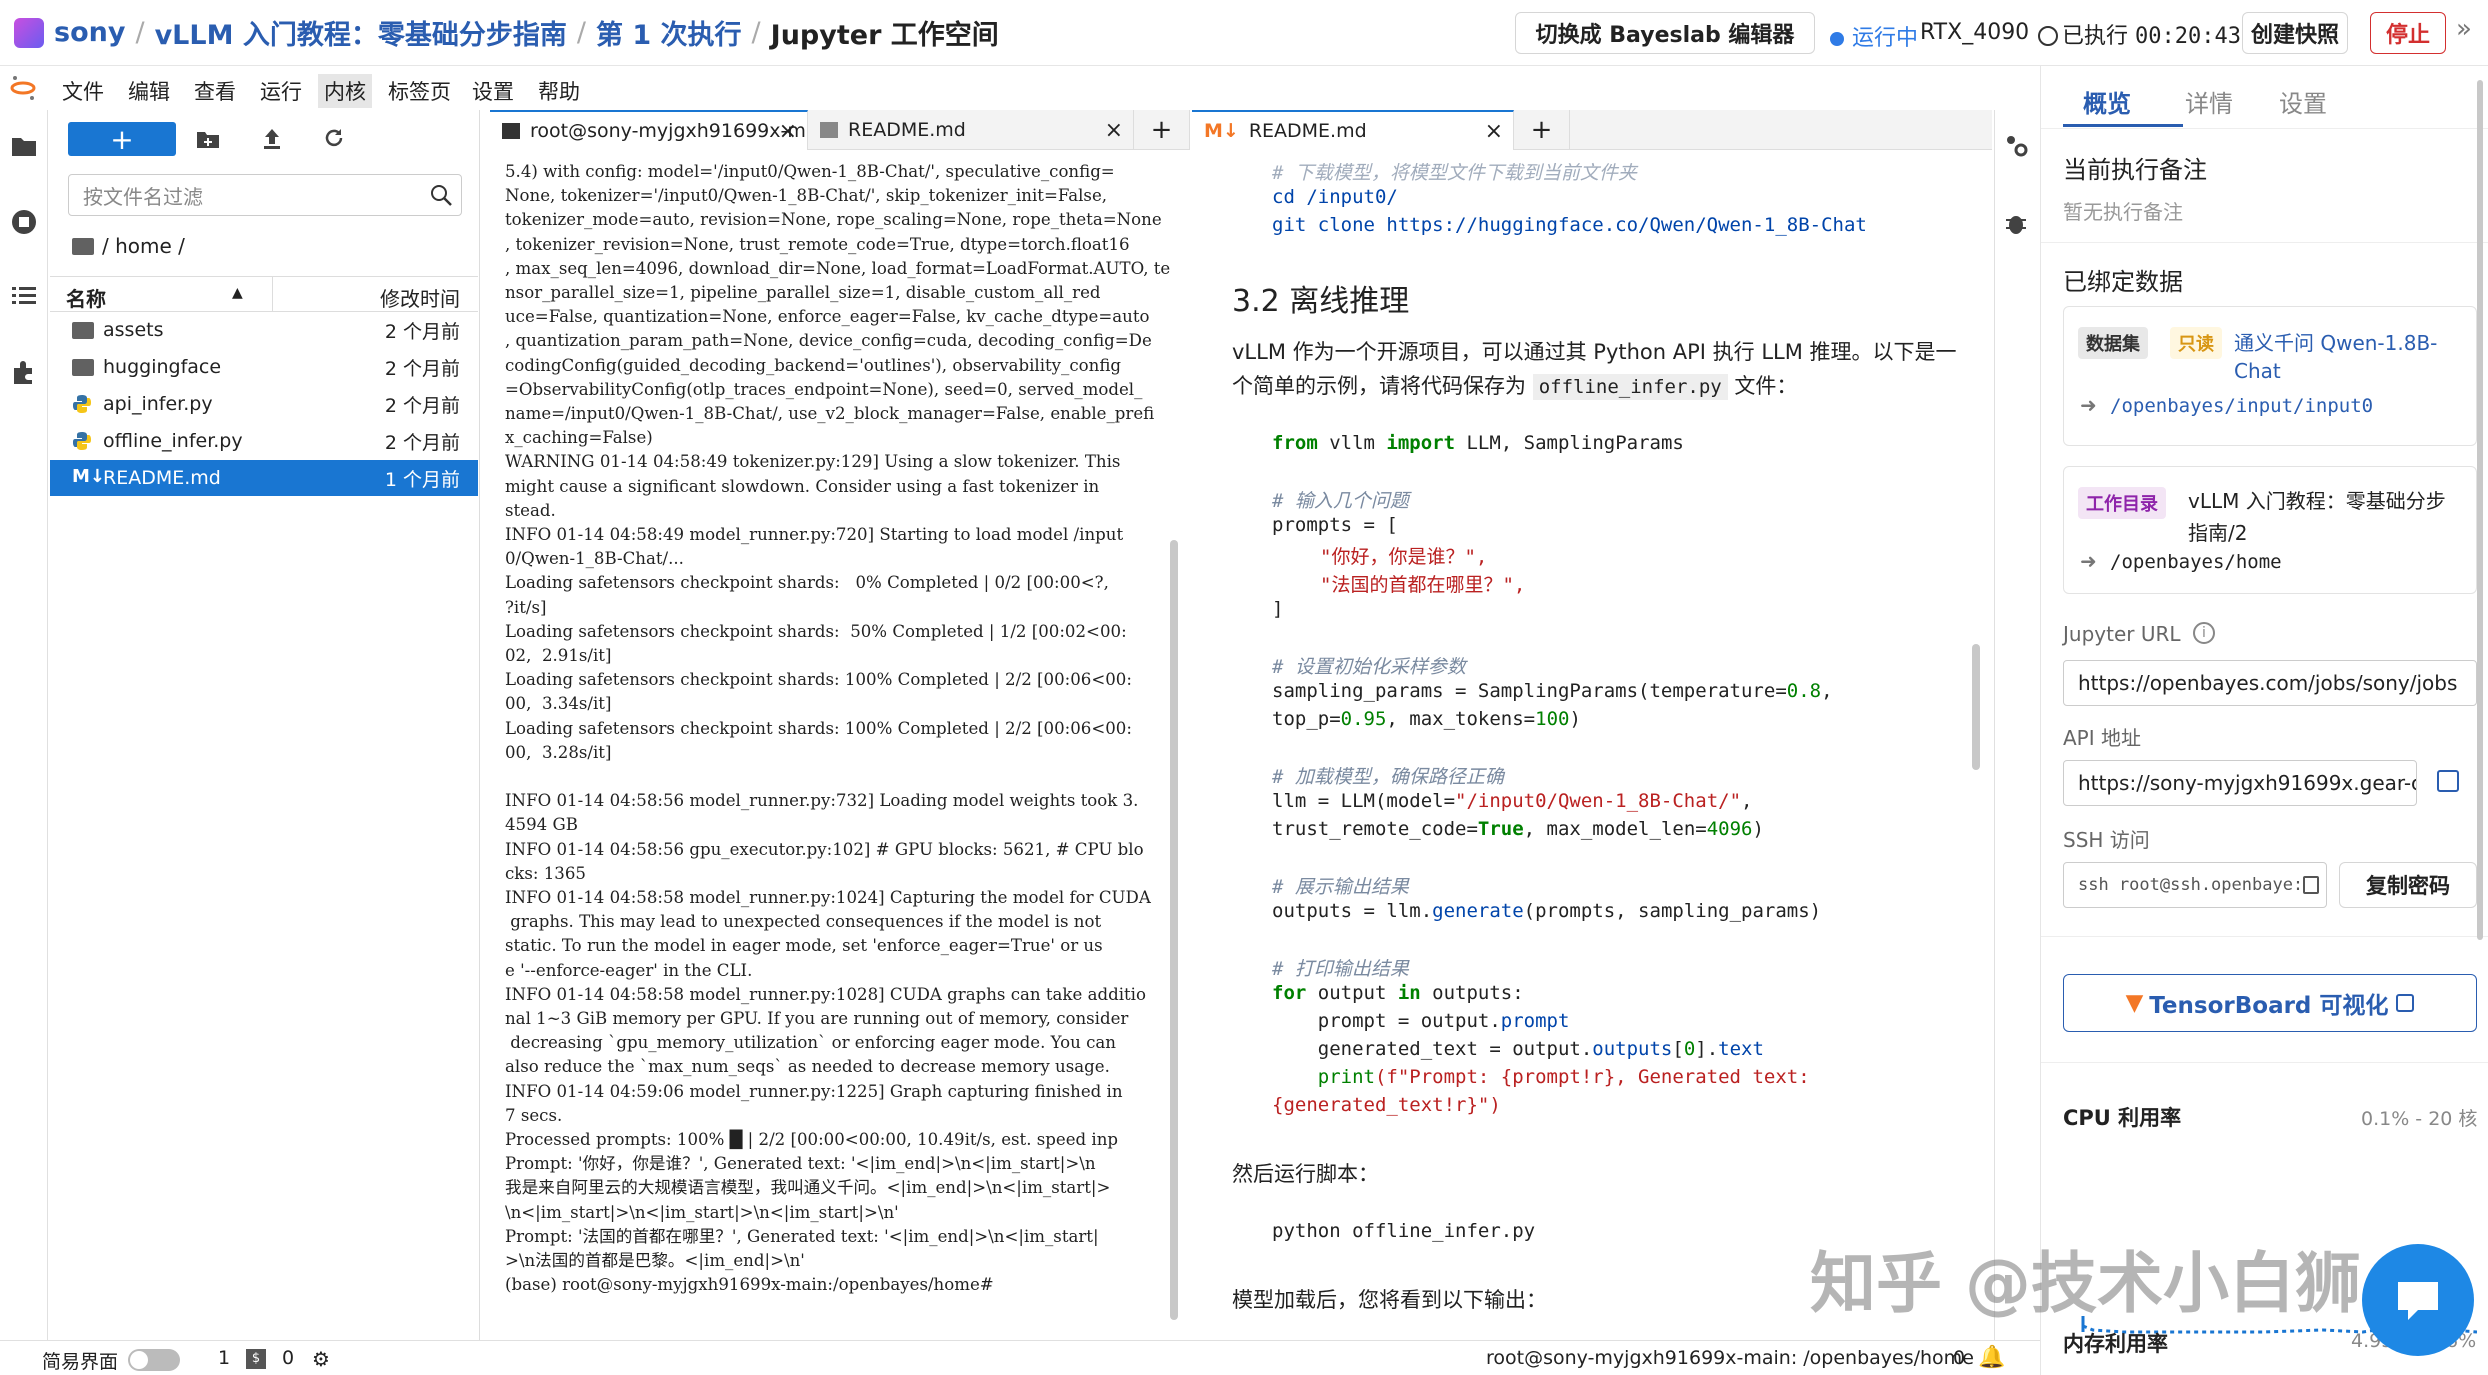 The image size is (2488, 1375). Describe the element at coordinates (24, 372) in the screenshot. I see `extensions-icon` at that location.